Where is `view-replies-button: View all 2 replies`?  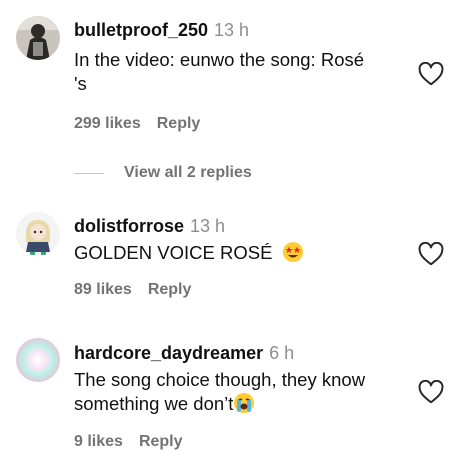 view-replies-button: View all 2 replies is located at coordinates (163, 173).